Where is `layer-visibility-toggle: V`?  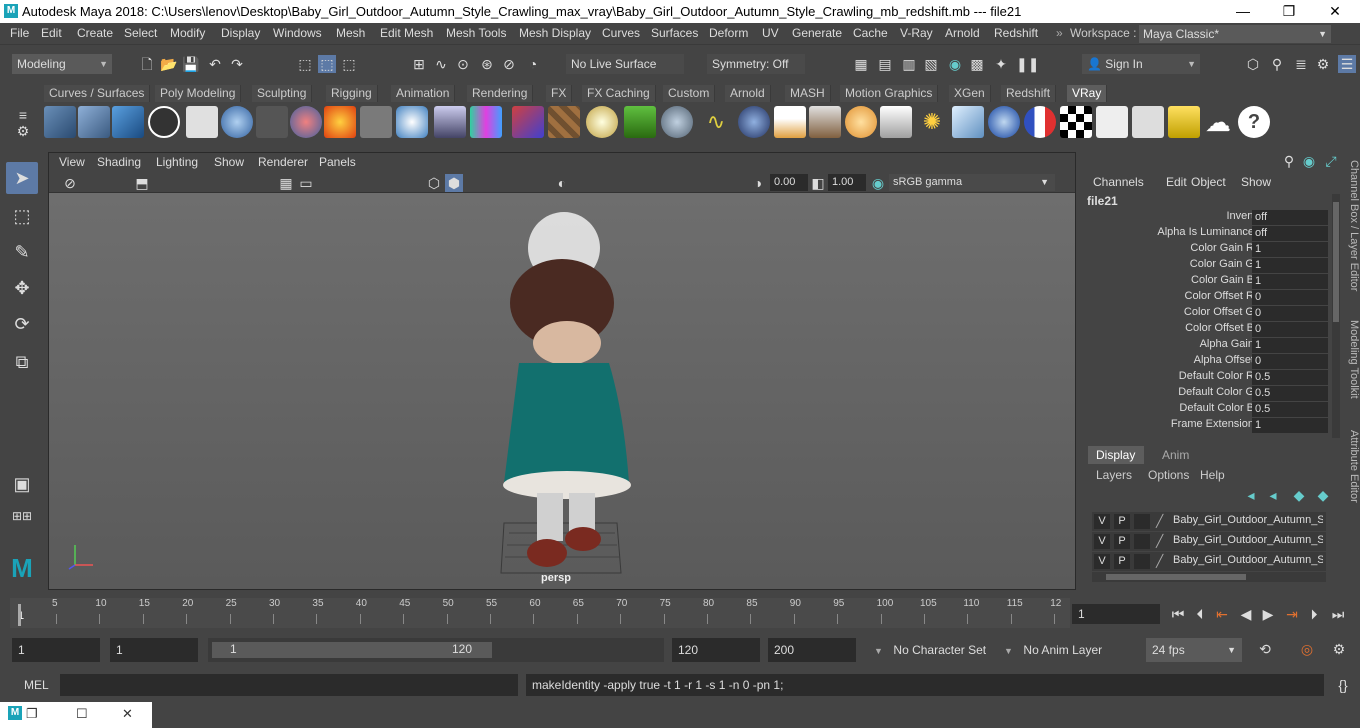
layer-visibility-toggle: V is located at coordinates (1102, 561).